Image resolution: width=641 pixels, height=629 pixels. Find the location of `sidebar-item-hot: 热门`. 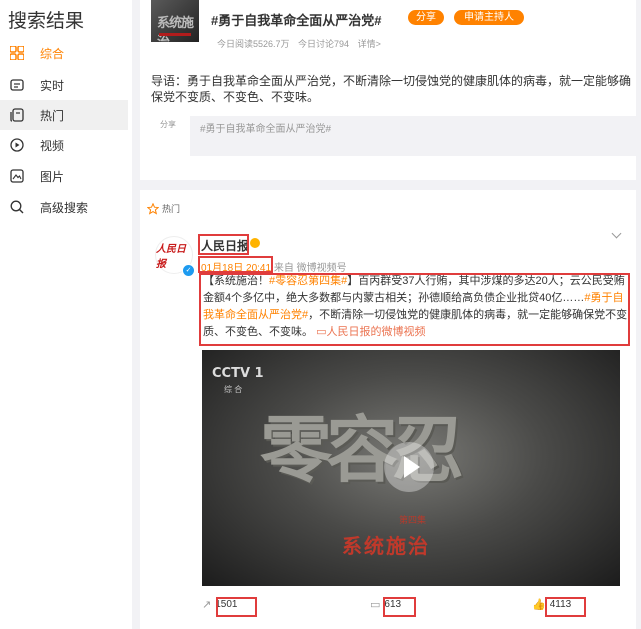

sidebar-item-hot: 热门 is located at coordinates (64, 115).